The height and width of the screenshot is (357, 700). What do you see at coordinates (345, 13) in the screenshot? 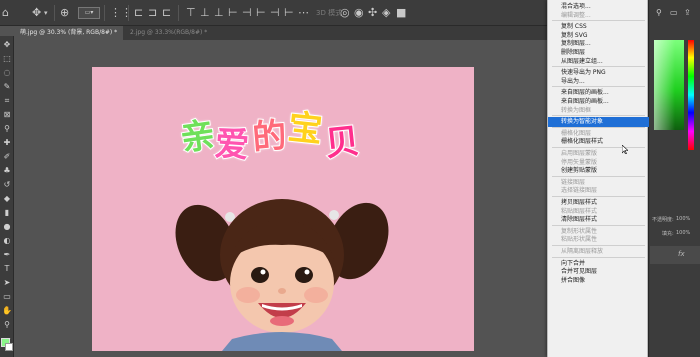
I see `orbit-3d-icon: ◎` at bounding box center [345, 13].